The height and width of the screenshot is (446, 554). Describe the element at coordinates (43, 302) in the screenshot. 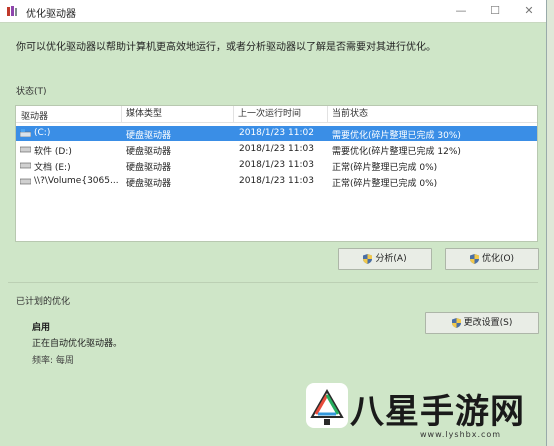

I see `scheduled-optimization-label: 已计划的优化` at that location.